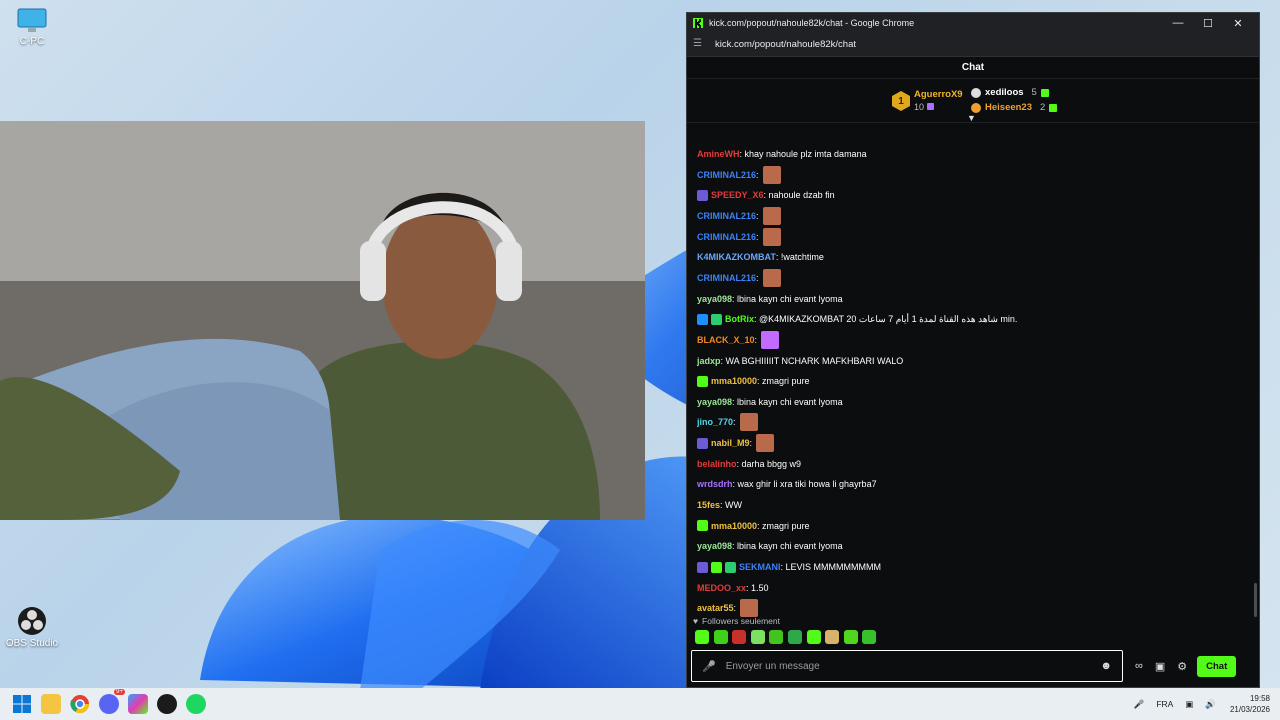 This screenshot has height=720, width=1280. What do you see at coordinates (119, 692) in the screenshot?
I see `discord-notification-badge: 9+` at bounding box center [119, 692].